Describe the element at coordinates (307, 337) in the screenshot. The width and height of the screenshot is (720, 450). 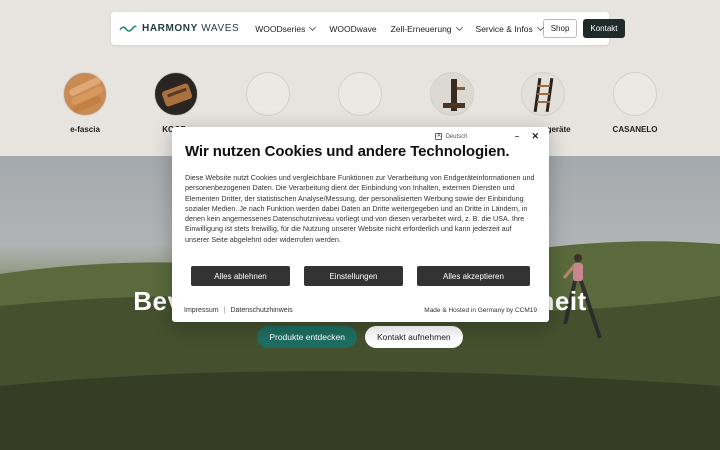
I see `produkte-entdecken-button: Produkte entdecken` at that location.